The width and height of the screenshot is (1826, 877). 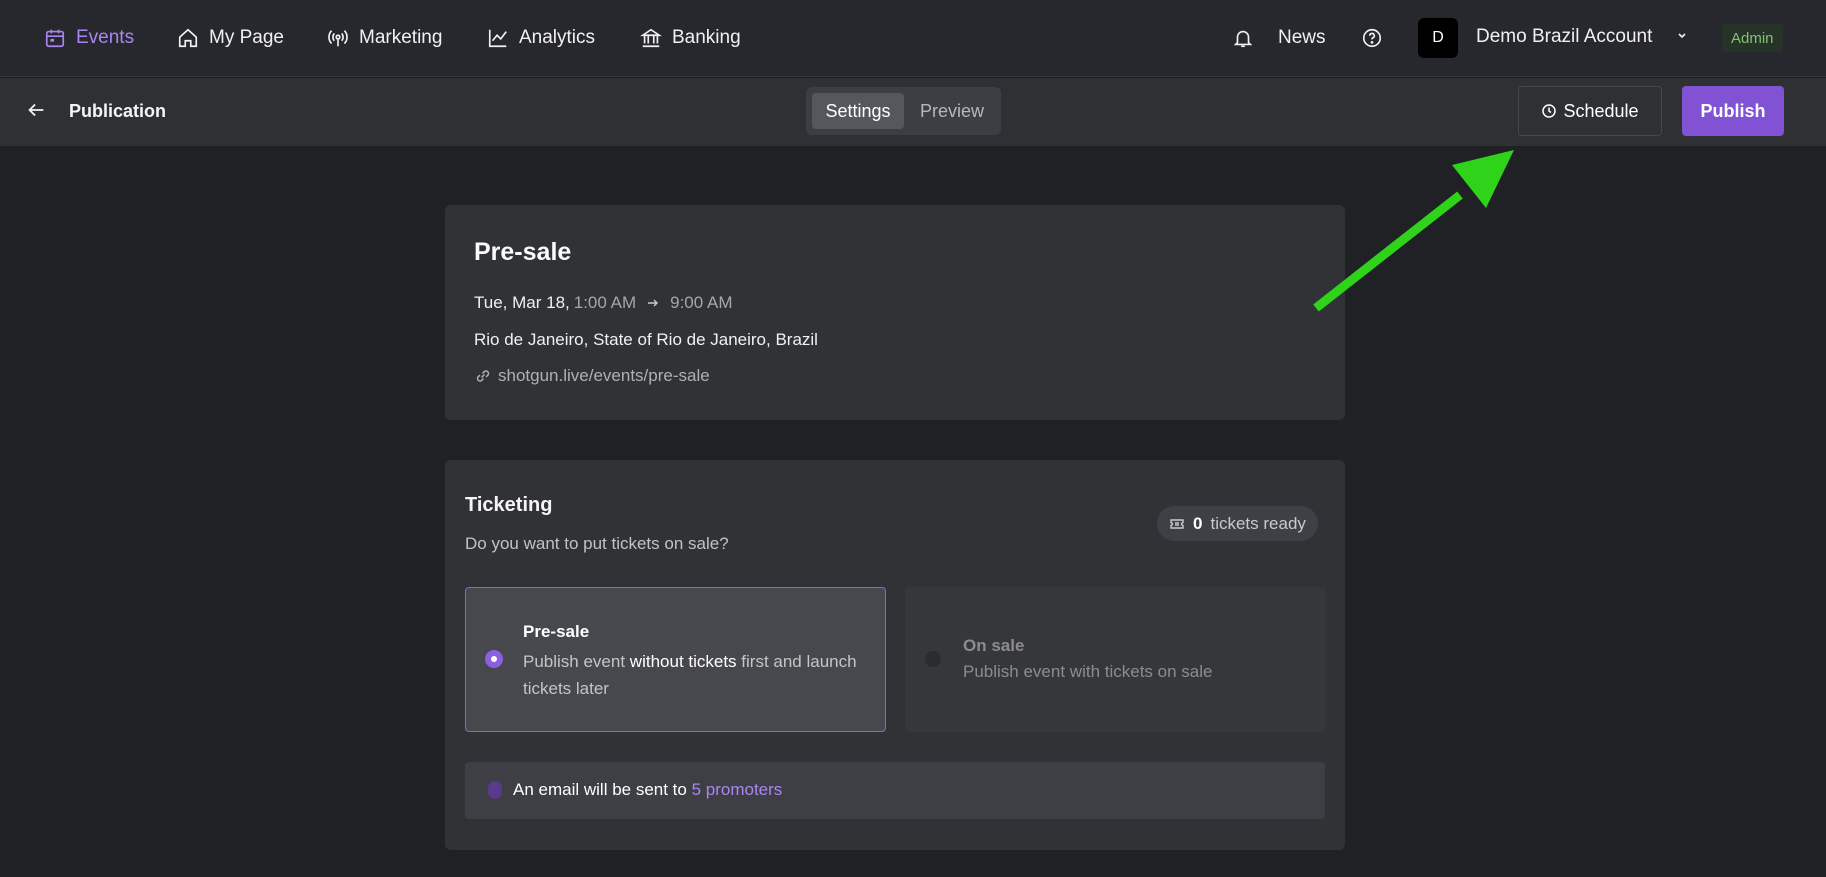 What do you see at coordinates (701, 302) in the screenshot?
I see `event-end-time: 9:00 AM` at bounding box center [701, 302].